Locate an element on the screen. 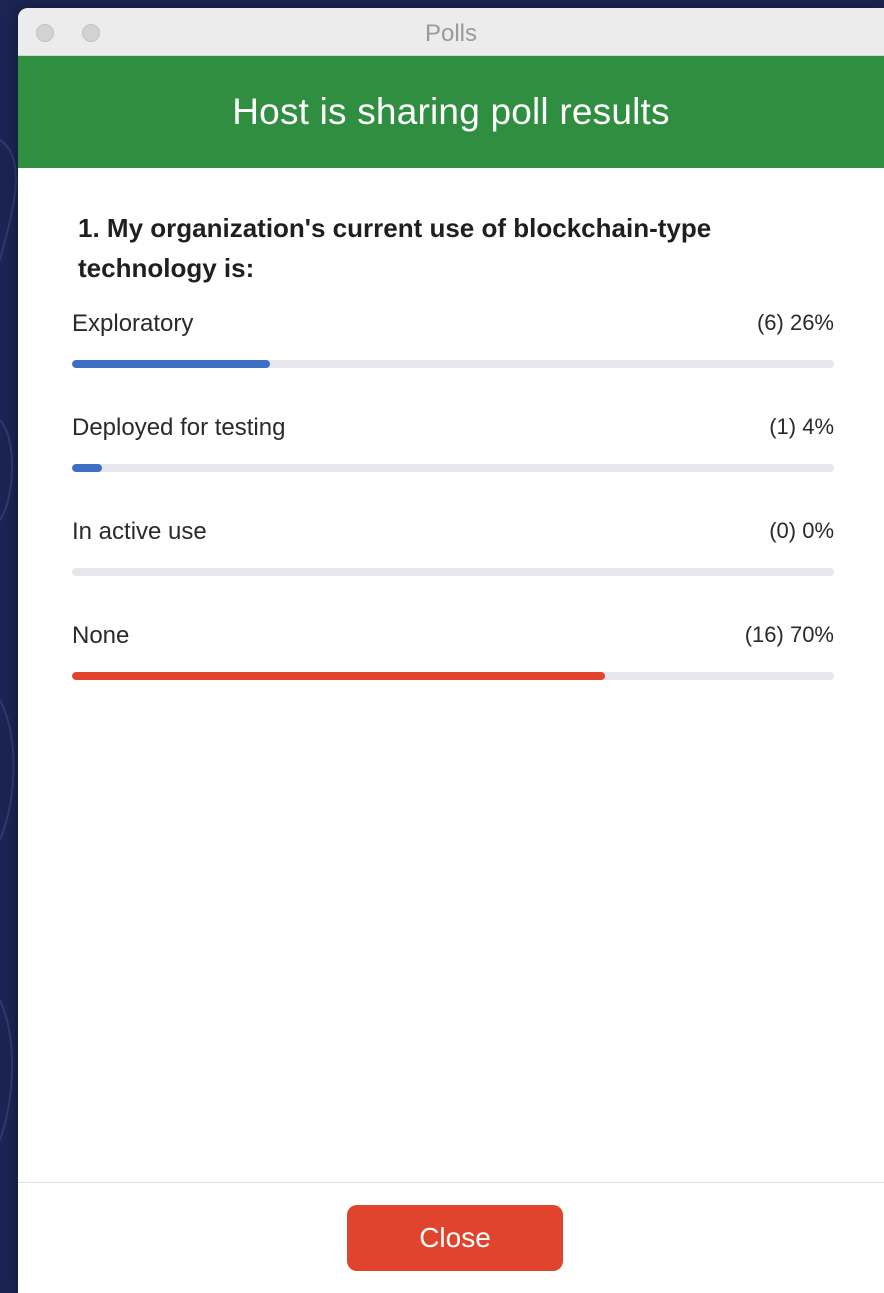  option-label: In active use is located at coordinates (139, 531).